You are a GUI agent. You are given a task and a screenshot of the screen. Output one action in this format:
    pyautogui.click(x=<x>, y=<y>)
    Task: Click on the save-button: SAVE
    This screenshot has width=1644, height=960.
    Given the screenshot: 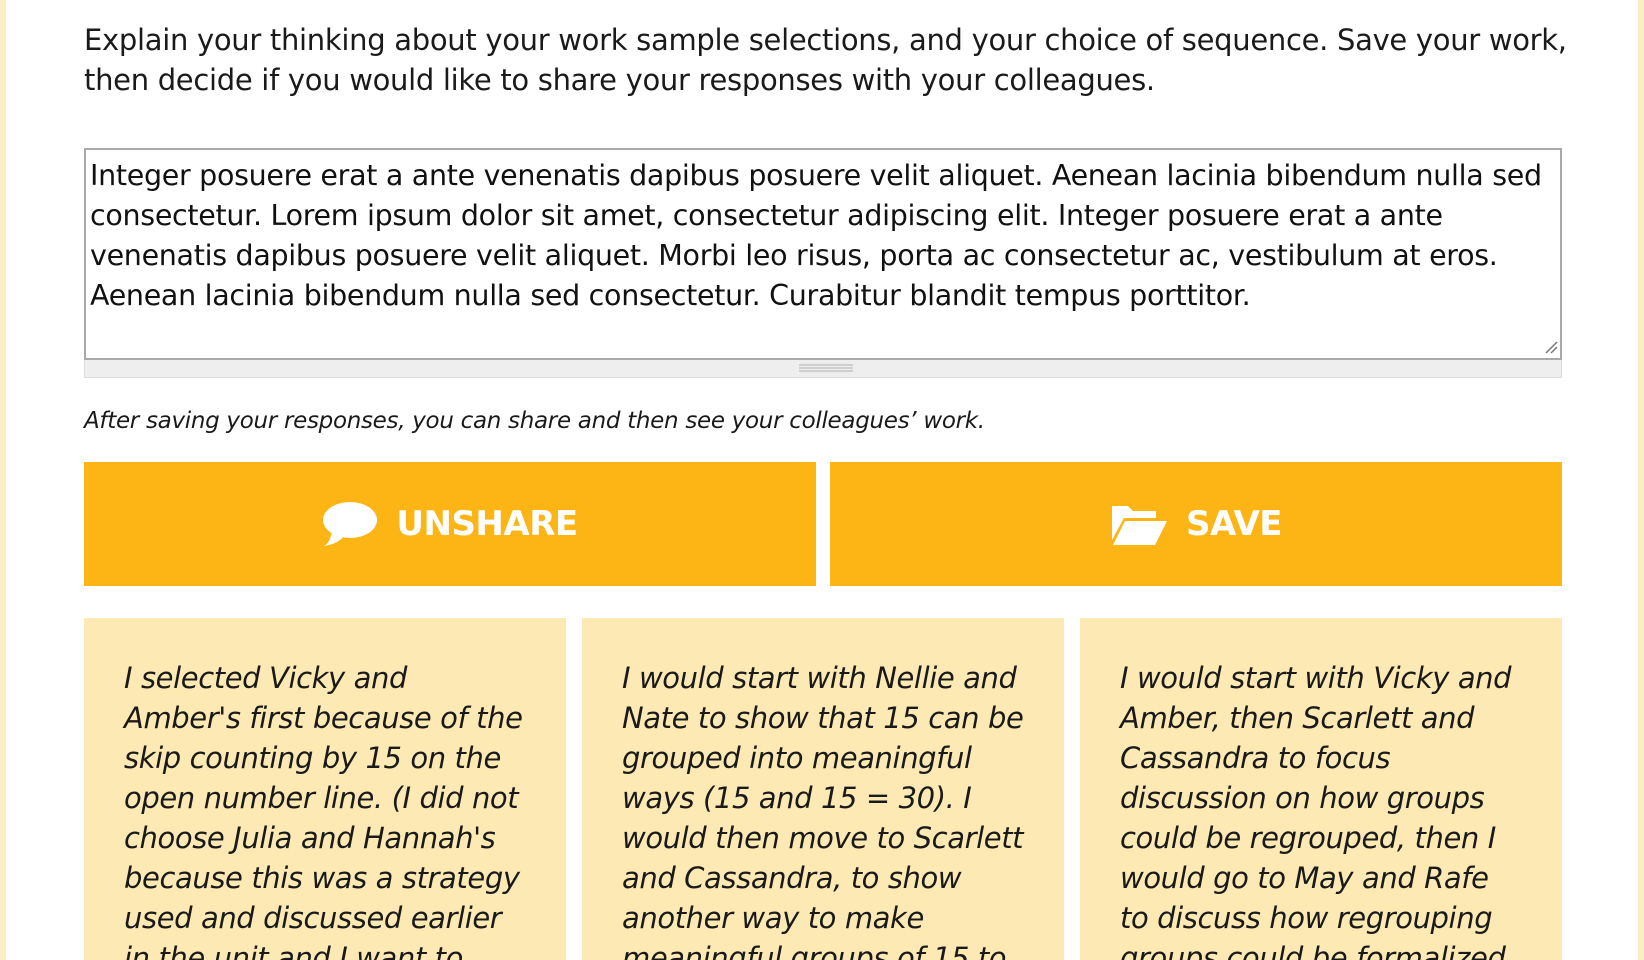 What is the action you would take?
    pyautogui.click(x=1196, y=524)
    